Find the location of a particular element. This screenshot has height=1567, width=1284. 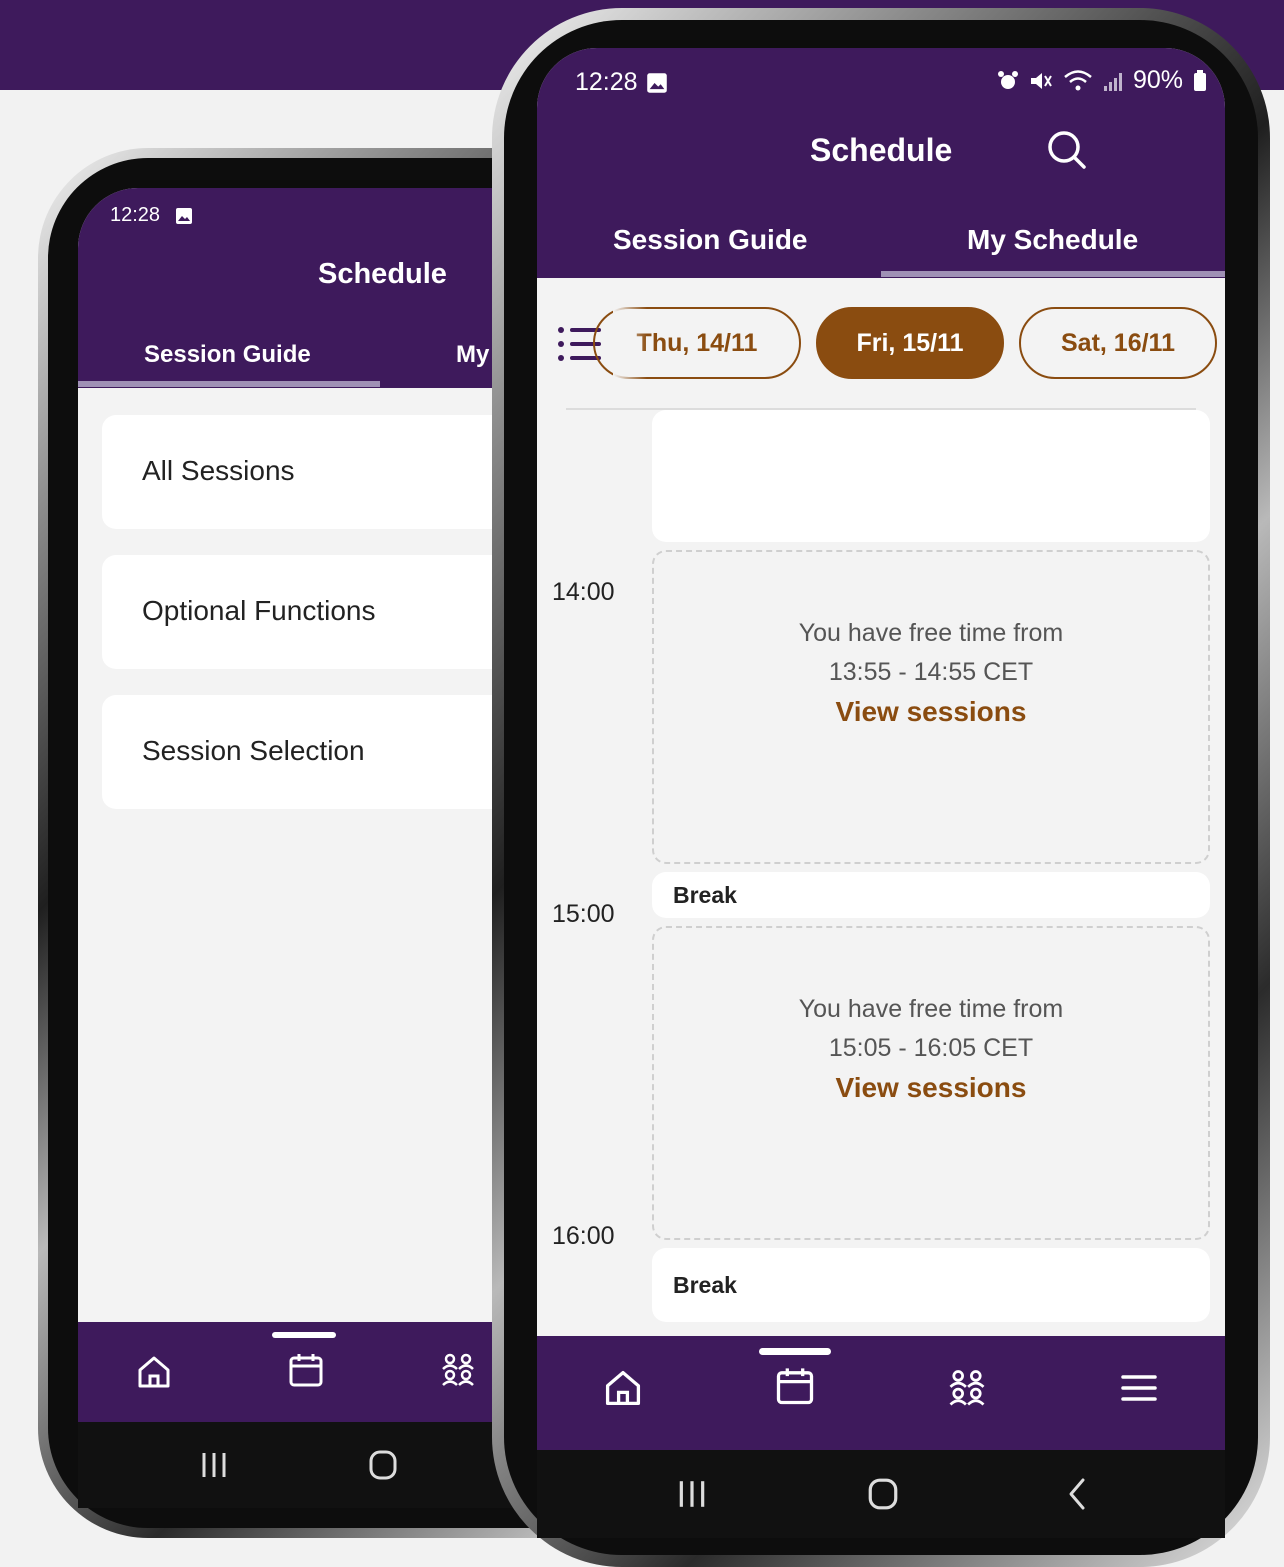

time-label-1500: 15:00 is located at coordinates (583, 914).